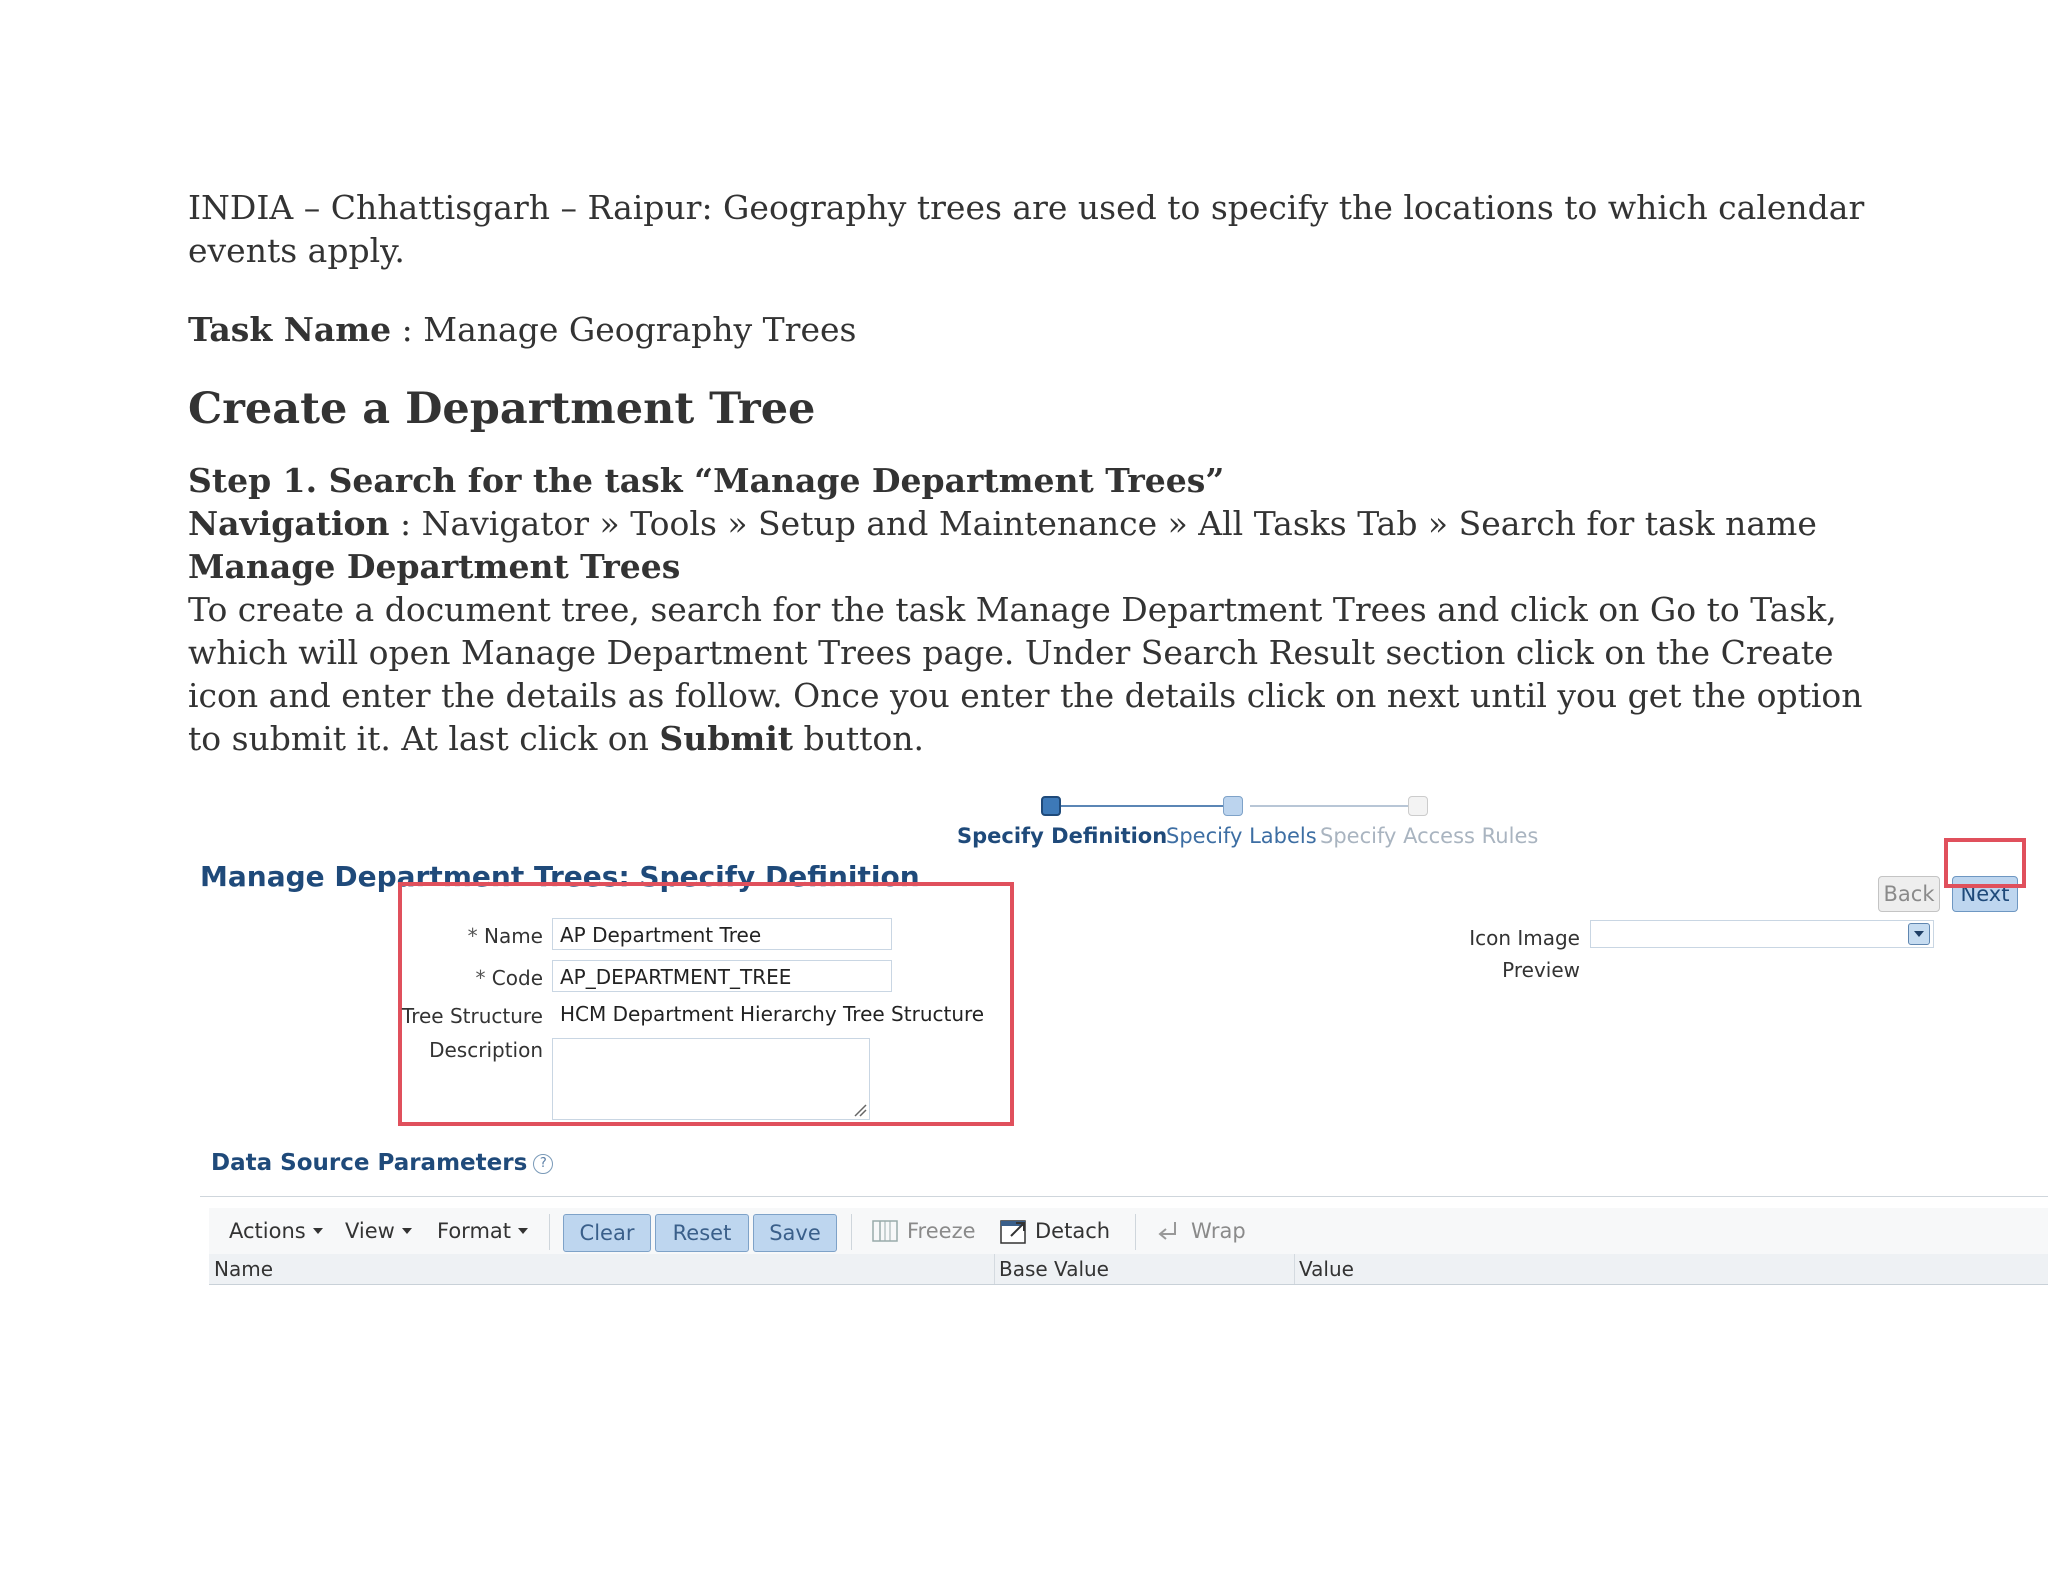  Describe the element at coordinates (1038, 329) in the screenshot. I see `task-name-line: Task Name : Manage Geography Trees` at that location.